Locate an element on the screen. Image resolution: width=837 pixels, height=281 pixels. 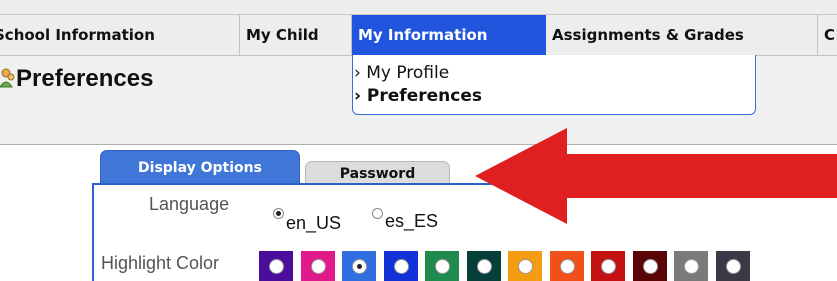
tab-school-information: School Information is located at coordinates (120, 35).